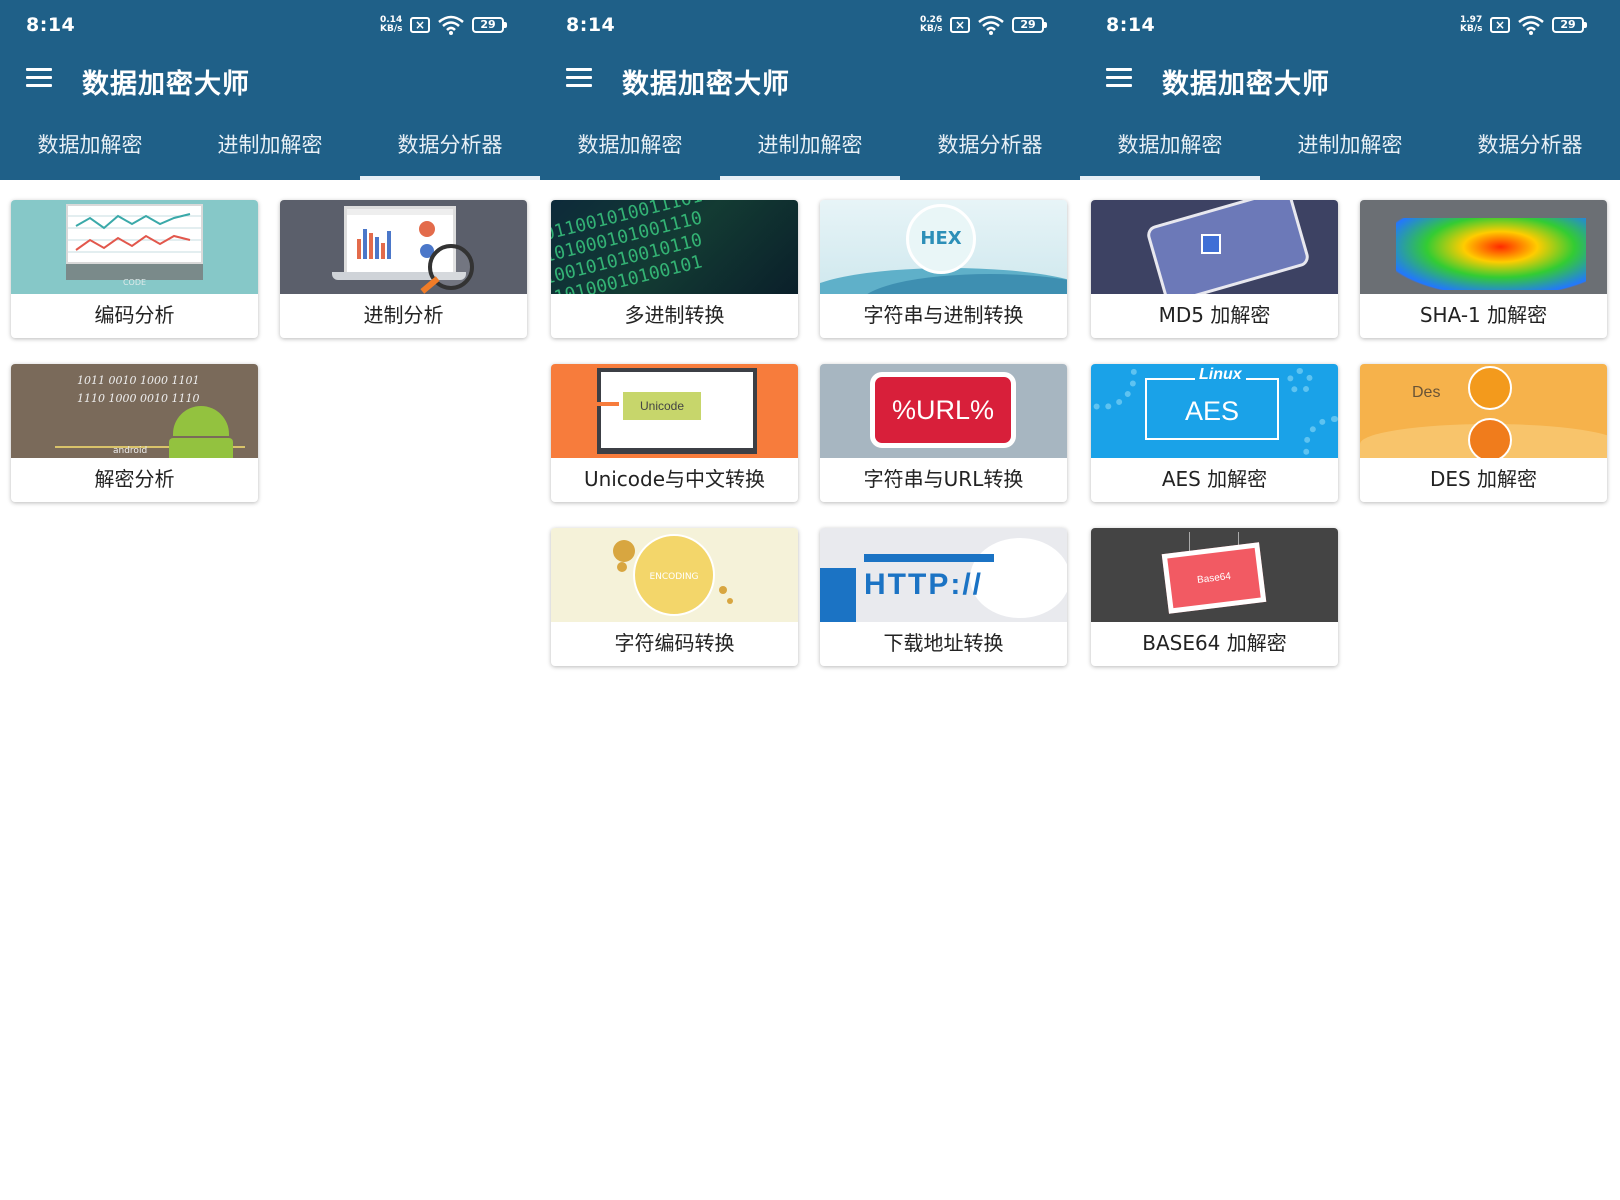 The height and width of the screenshot is (1200, 1620). Describe the element at coordinates (1214, 411) in the screenshot. I see `aes-illustration: AES Linux` at that location.